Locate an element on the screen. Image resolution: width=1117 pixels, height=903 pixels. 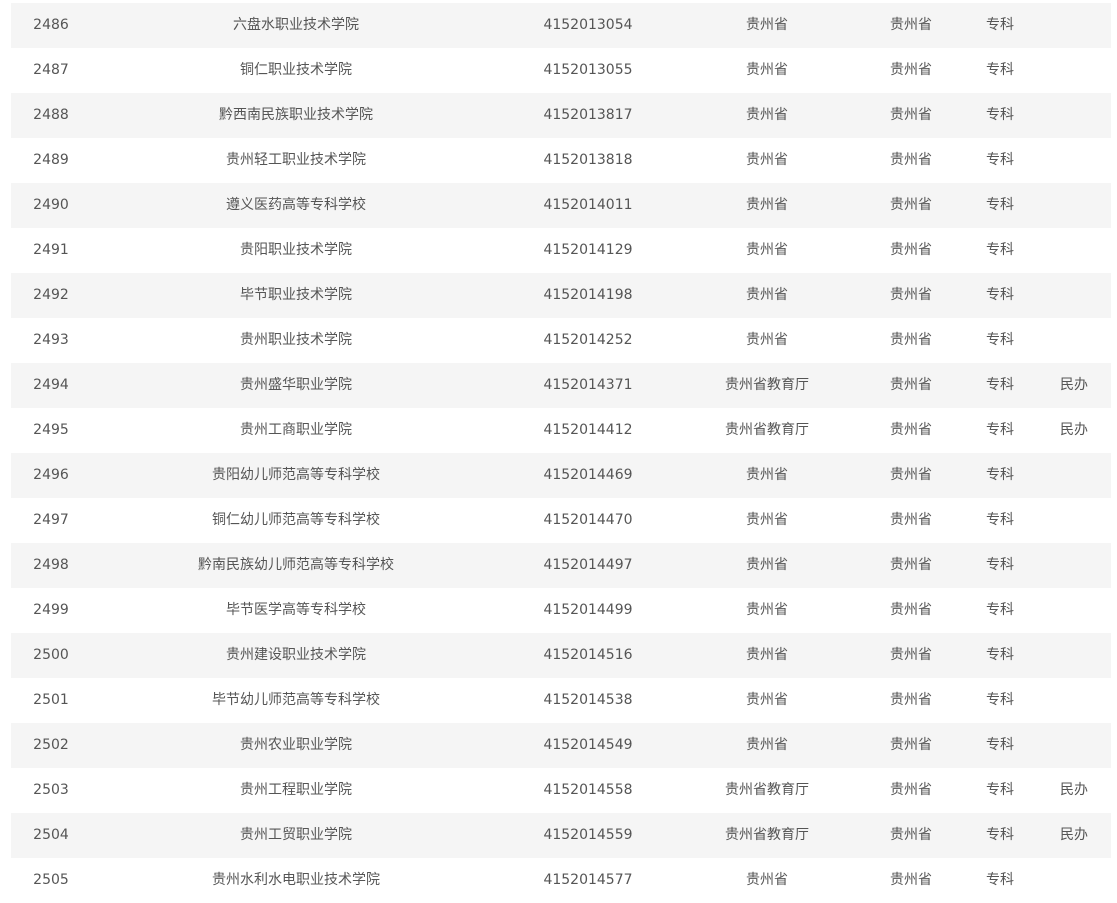
school-code: 4152014252 is located at coordinates (588, 340).